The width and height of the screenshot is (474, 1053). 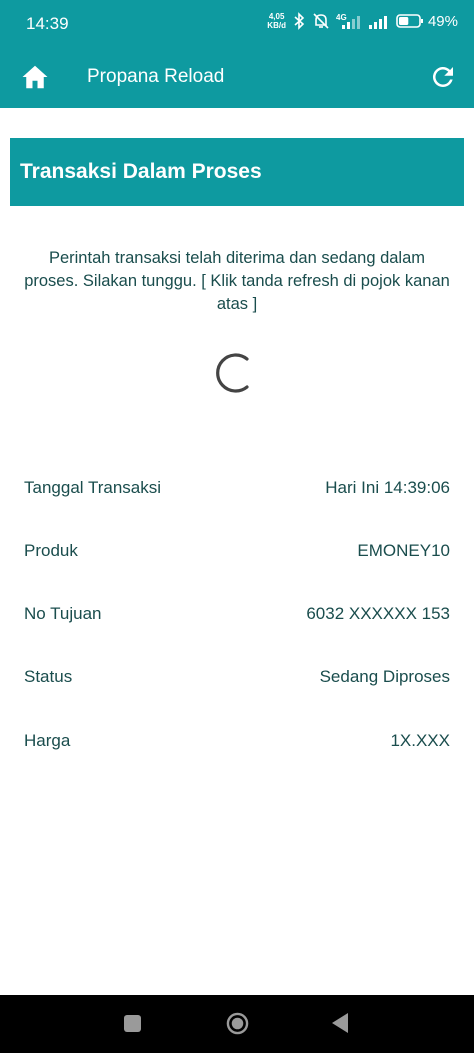 I want to click on system-nav-bar, so click(x=237, y=1024).